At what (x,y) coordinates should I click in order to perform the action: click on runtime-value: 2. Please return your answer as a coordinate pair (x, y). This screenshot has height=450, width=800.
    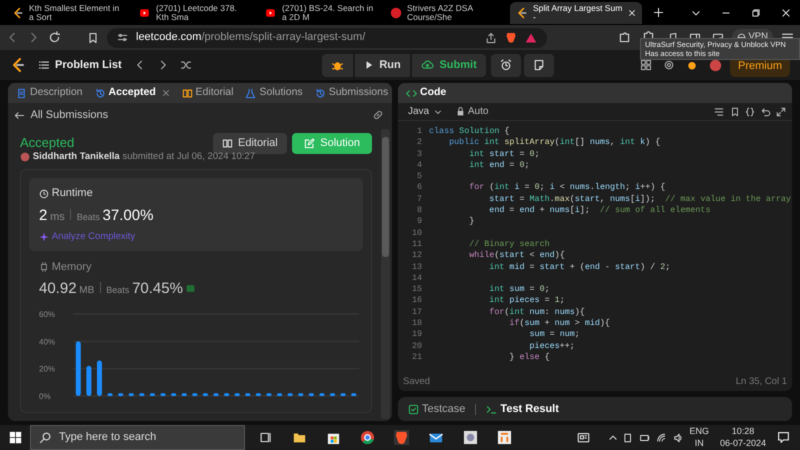
    Looking at the image, I should click on (43, 216).